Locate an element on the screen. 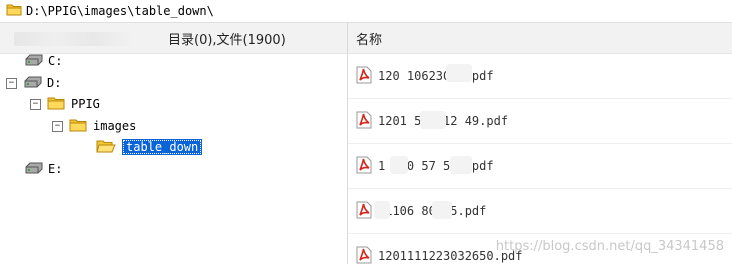 Image resolution: width=732 pixels, height=278 pixels. tree-item-images: − images is located at coordinates (94, 126).